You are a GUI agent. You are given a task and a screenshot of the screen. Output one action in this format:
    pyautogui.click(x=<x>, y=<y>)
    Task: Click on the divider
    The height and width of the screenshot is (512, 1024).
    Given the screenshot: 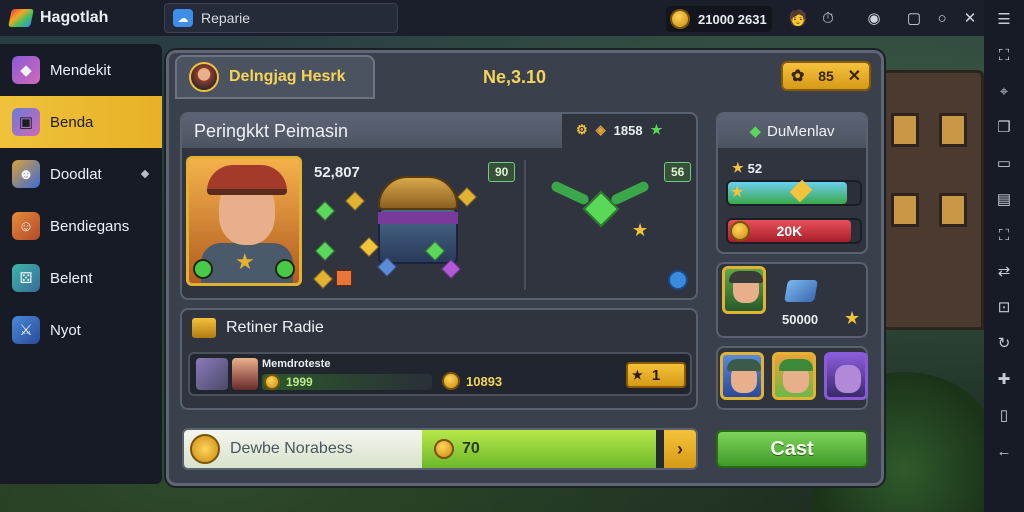 What is the action you would take?
    pyautogui.click(x=525, y=225)
    